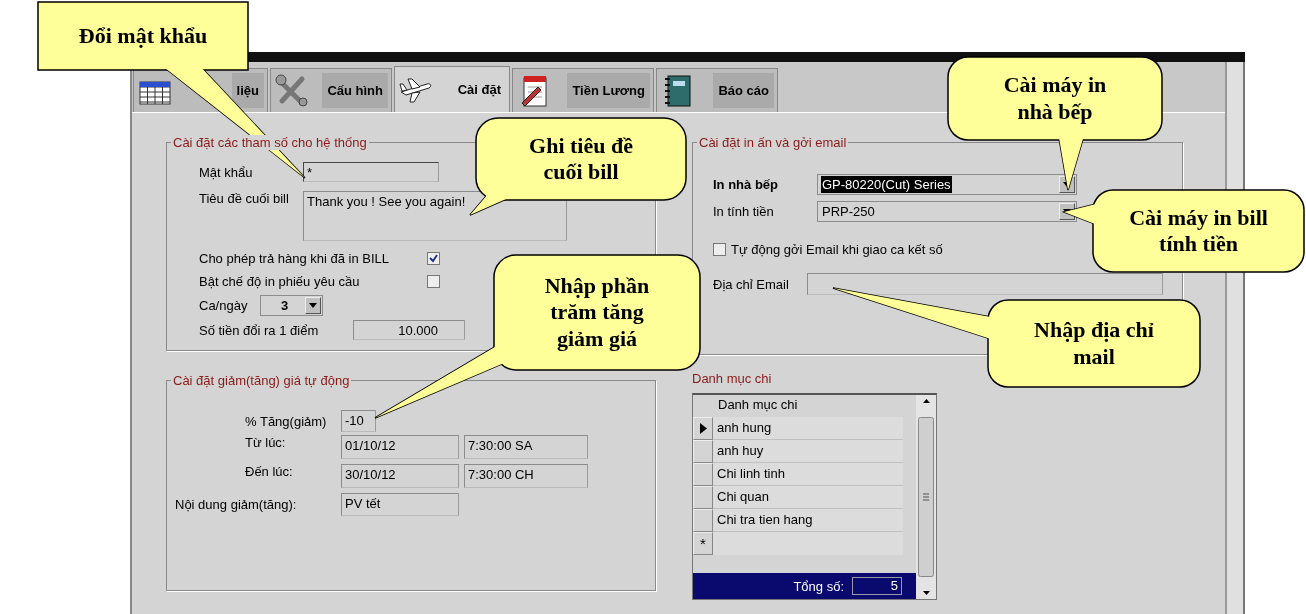 The height and width of the screenshot is (614, 1306). I want to click on checkbox-label: Bật chế độ in phiếu yêu cầu, so click(280, 281).